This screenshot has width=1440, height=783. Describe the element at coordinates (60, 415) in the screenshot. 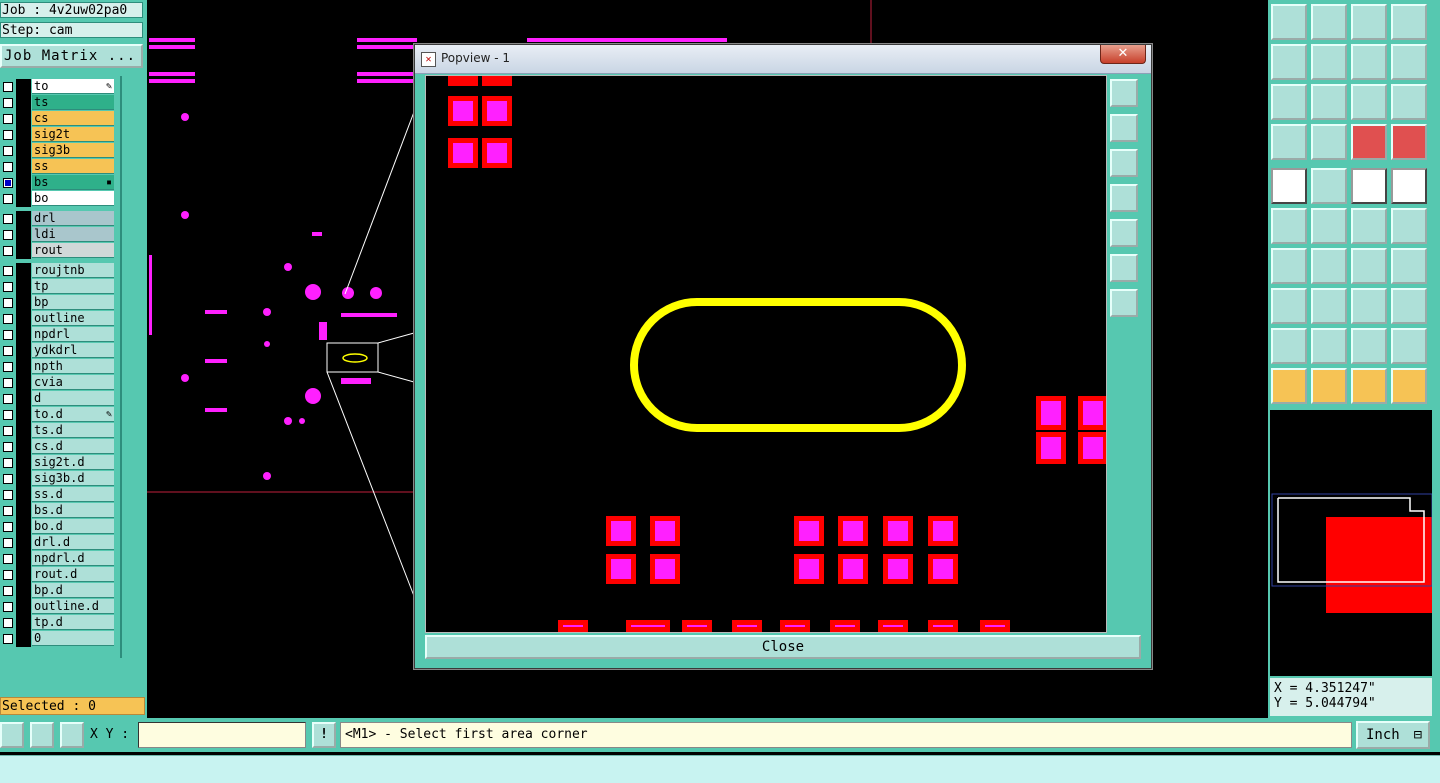

I see `layer-row: to.d ✎` at that location.